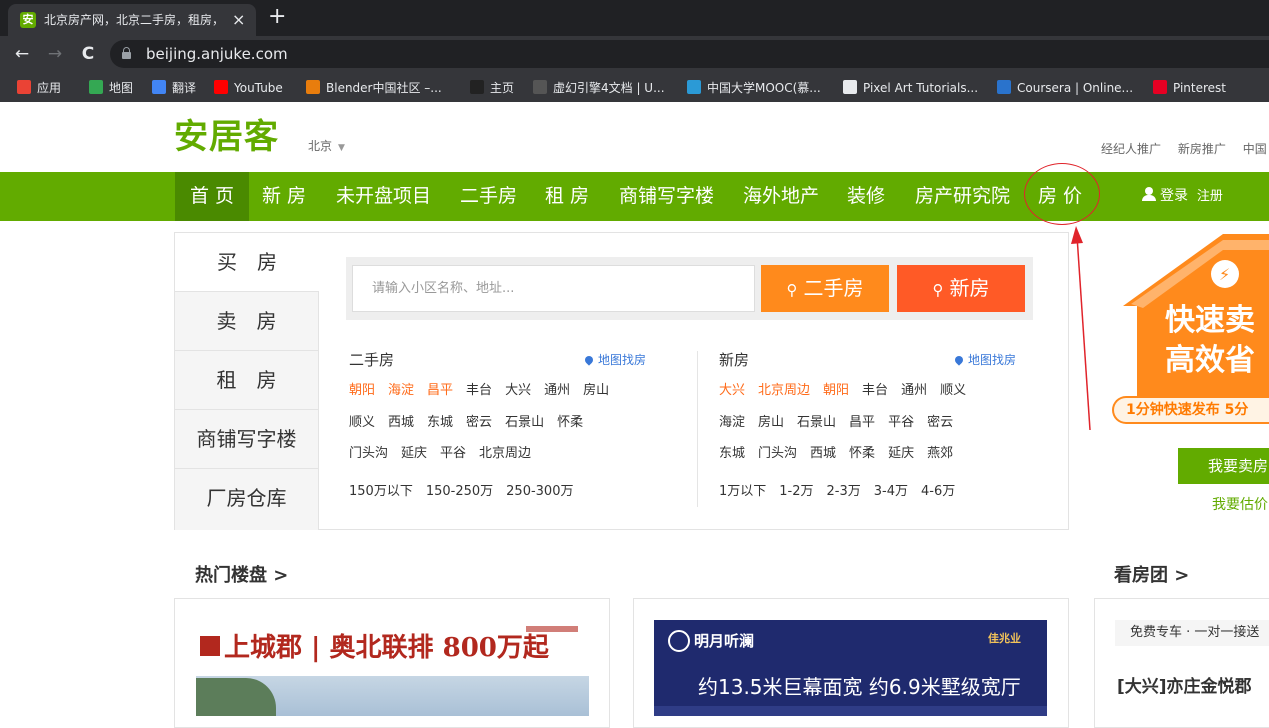 Image resolution: width=1269 pixels, height=728 pixels. What do you see at coordinates (320, 146) in the screenshot?
I see `city-name: 北京` at bounding box center [320, 146].